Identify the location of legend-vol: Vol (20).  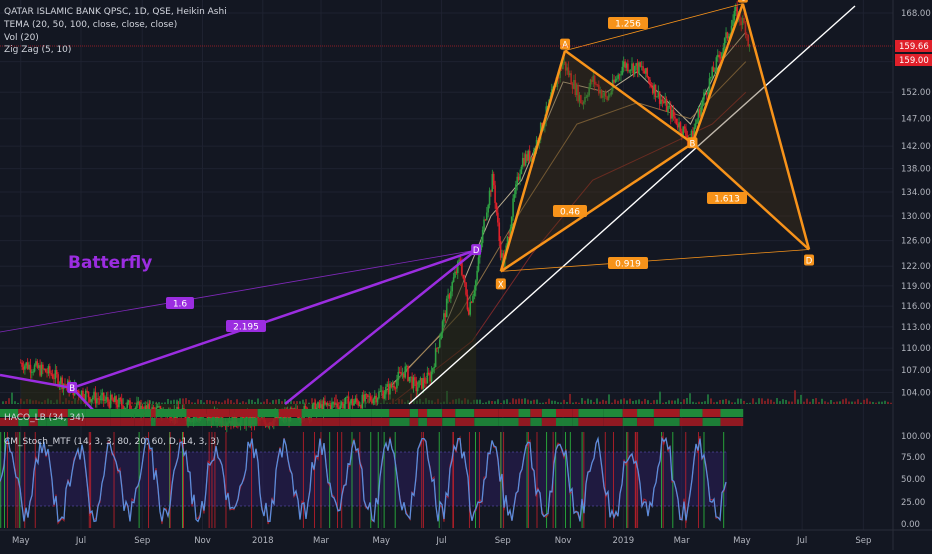
(21, 38).